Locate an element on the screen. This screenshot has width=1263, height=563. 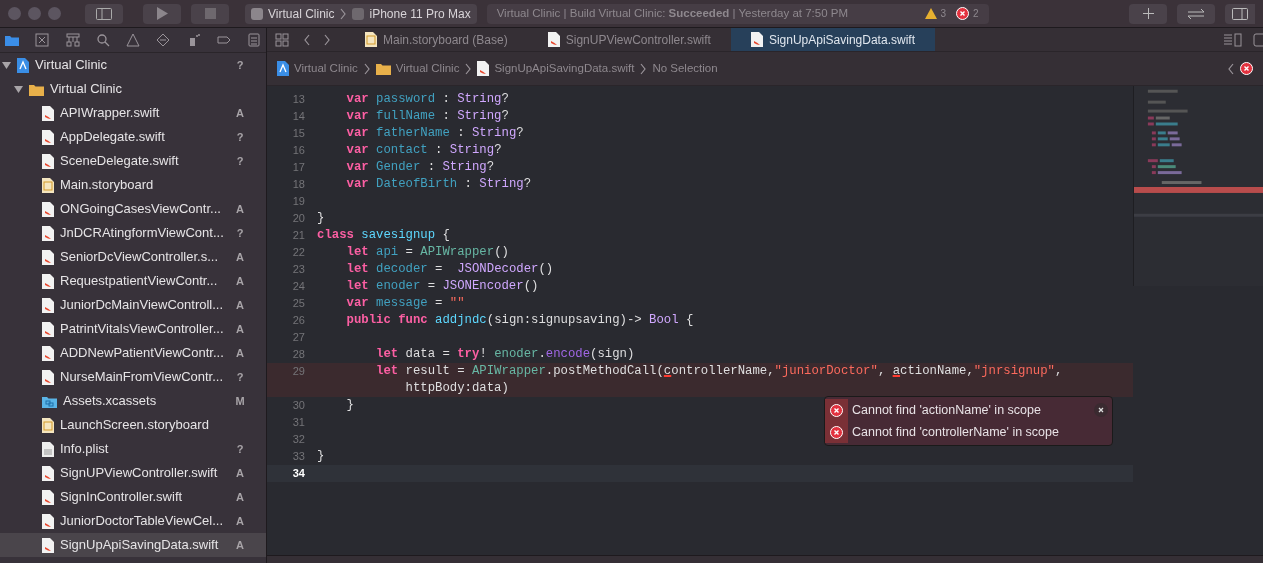
line-number: 22 is located at coordinates (298, 252).